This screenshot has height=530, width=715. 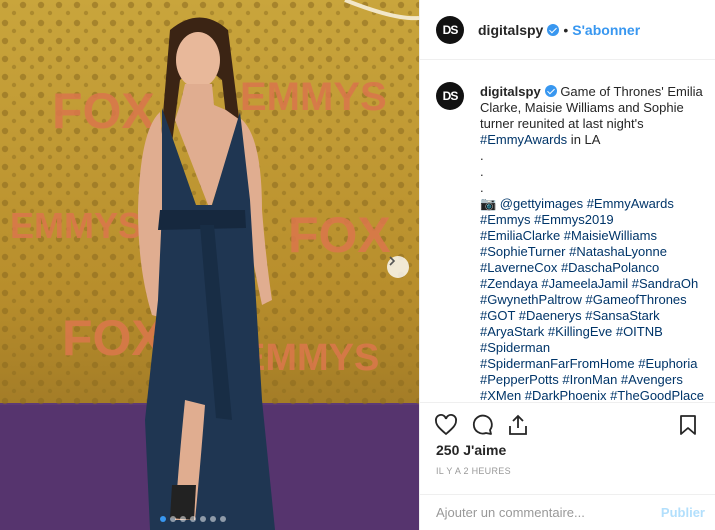 I want to click on username-link: digitalspy, so click(x=510, y=30).